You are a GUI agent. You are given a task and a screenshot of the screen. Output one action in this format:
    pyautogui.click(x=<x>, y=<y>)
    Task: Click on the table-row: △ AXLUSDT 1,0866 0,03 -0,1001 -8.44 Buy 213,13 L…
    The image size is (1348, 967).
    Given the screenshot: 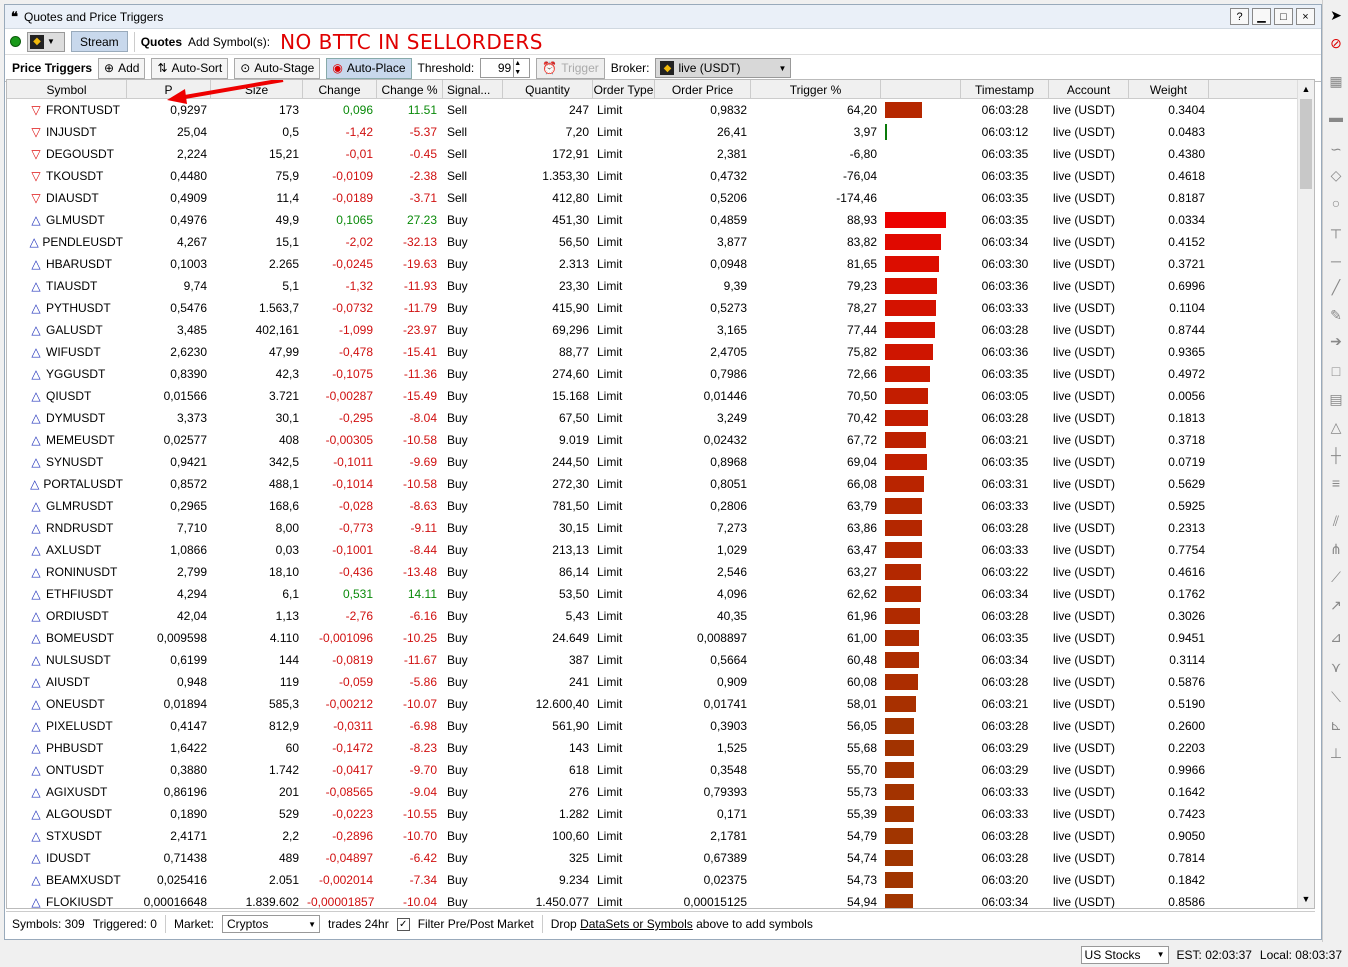 What is the action you would take?
    pyautogui.click(x=660, y=550)
    